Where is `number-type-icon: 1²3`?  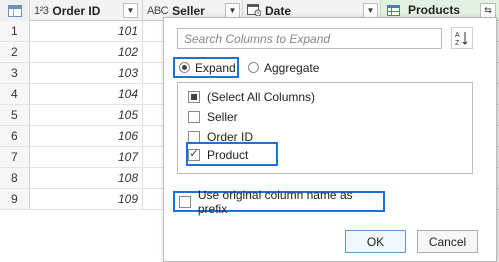 number-type-icon: 1²3 is located at coordinates (41, 11).